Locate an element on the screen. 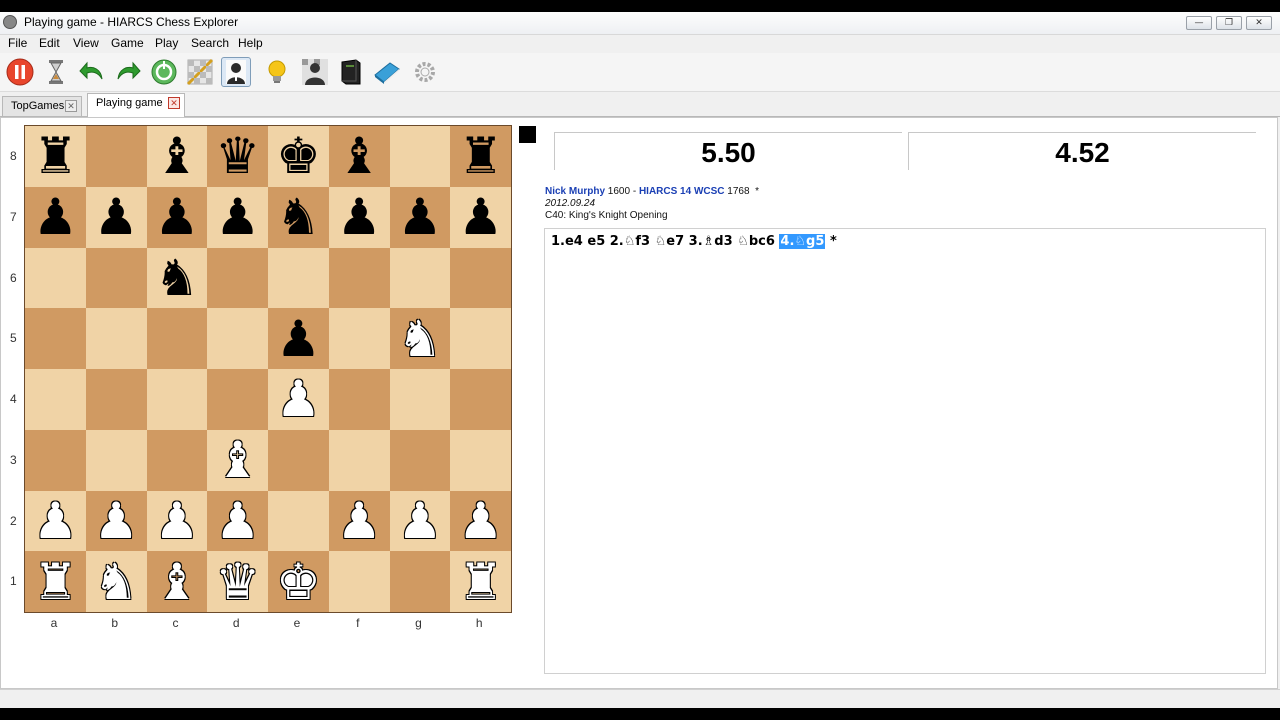 The image size is (1280, 720). square-d1: ♛ is located at coordinates (237, 581).